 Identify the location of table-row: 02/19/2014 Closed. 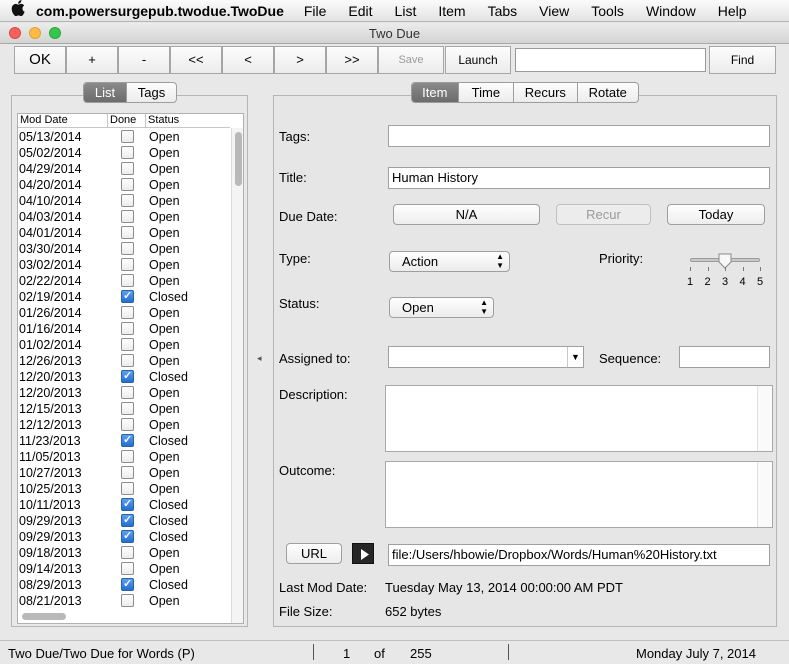
(124, 297).